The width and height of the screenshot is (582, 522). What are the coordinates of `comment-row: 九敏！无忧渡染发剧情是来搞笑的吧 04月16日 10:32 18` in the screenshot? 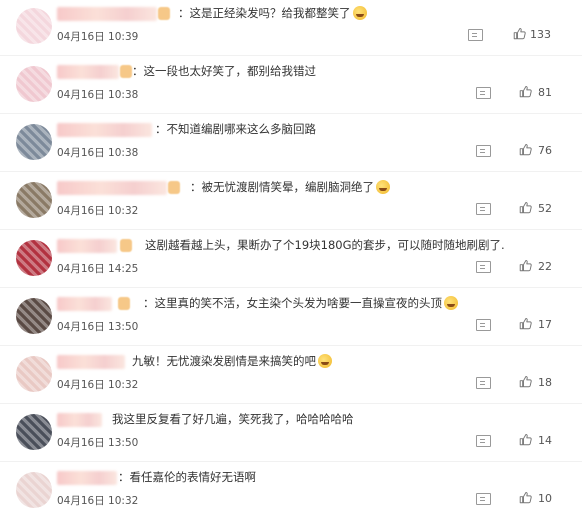 It's located at (291, 377).